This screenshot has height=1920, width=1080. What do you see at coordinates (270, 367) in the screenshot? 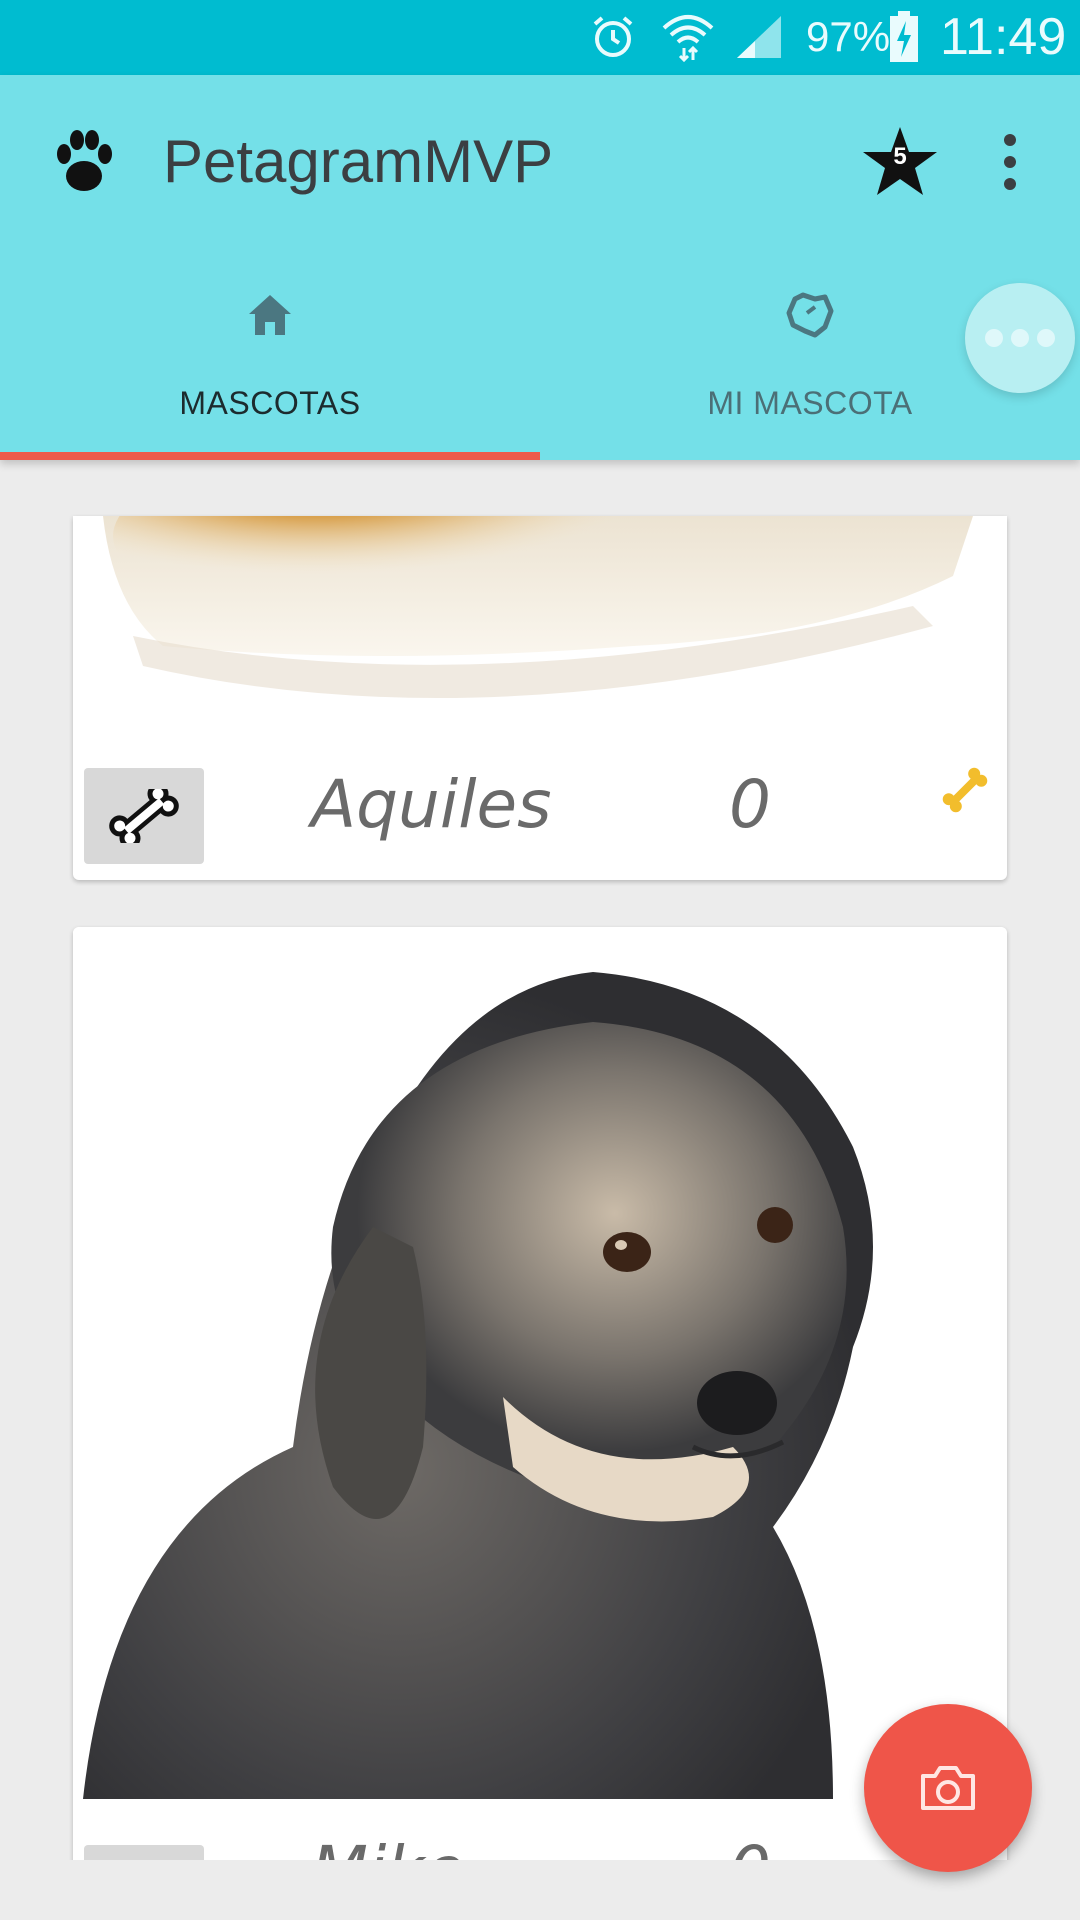
I see `tab-mascotas: MASCOTAS` at bounding box center [270, 367].